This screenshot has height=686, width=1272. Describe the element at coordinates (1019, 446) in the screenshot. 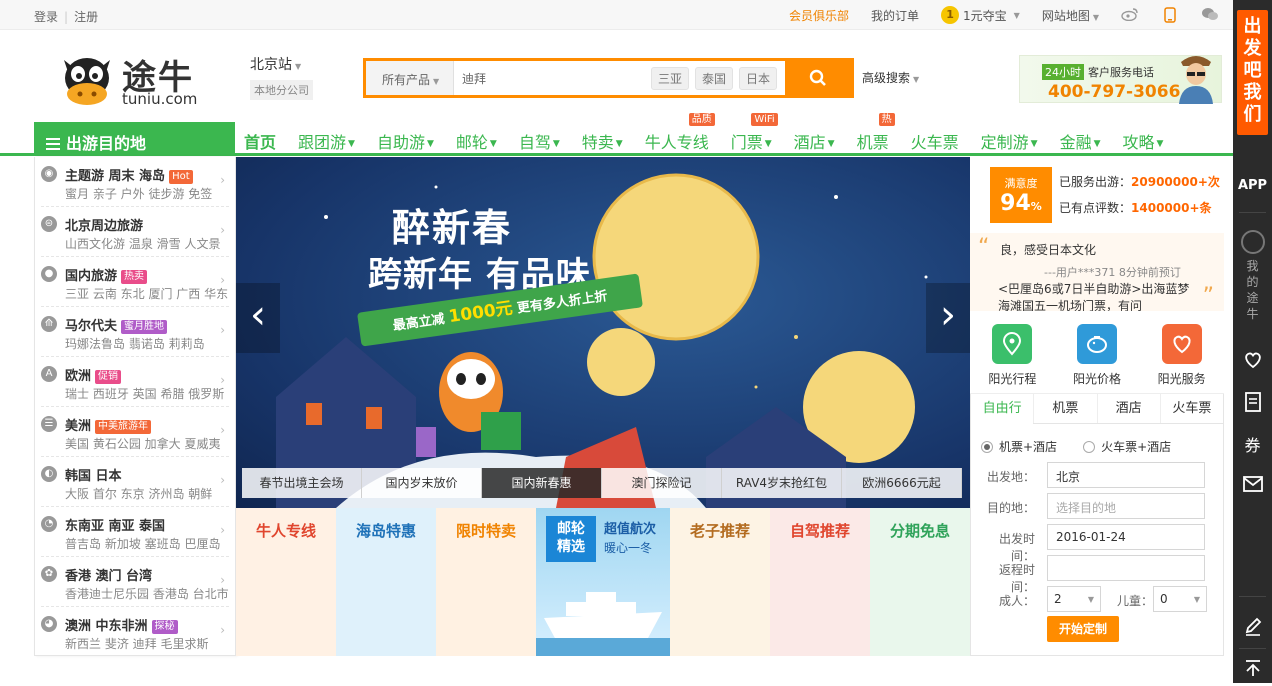

I see `radio-flight-hotel: 机票+酒店` at that location.